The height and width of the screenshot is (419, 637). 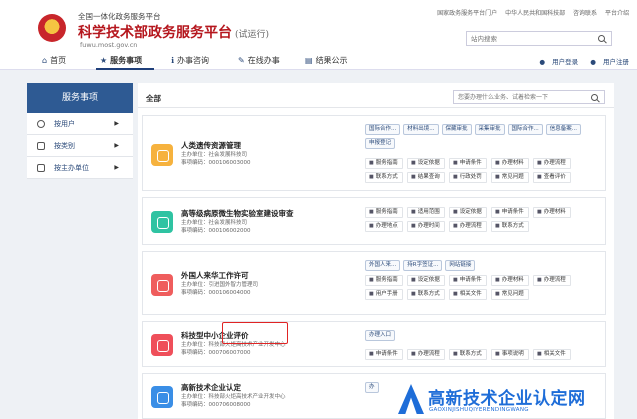 I want to click on service-link: 办理地点, so click(x=384, y=226).